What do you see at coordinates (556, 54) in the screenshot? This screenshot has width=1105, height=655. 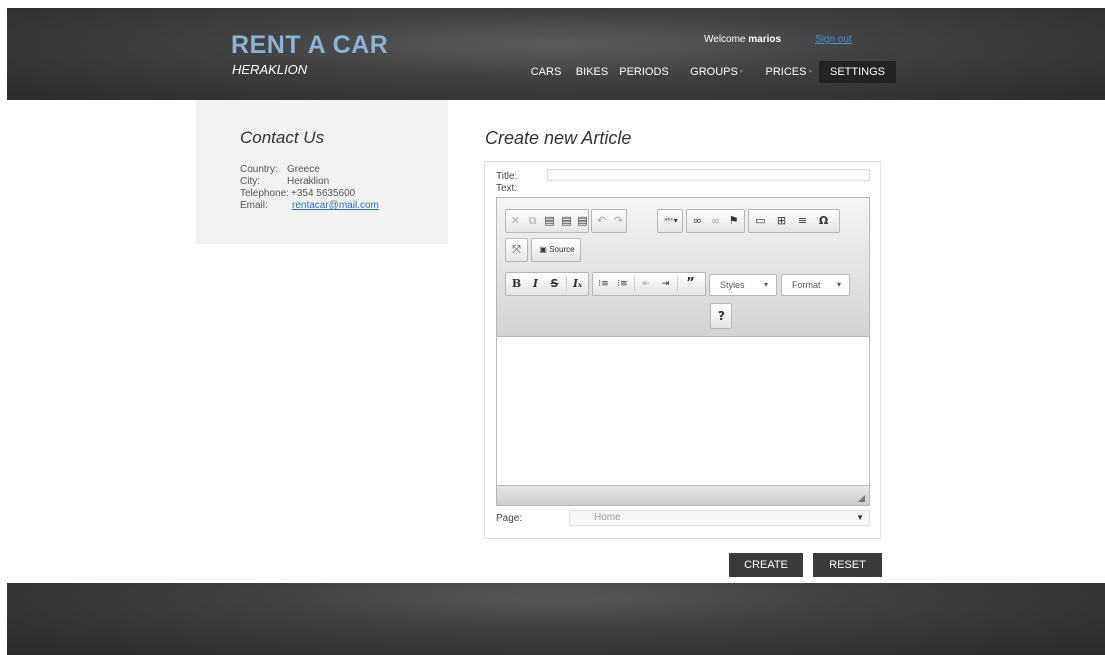 I see `header` at bounding box center [556, 54].